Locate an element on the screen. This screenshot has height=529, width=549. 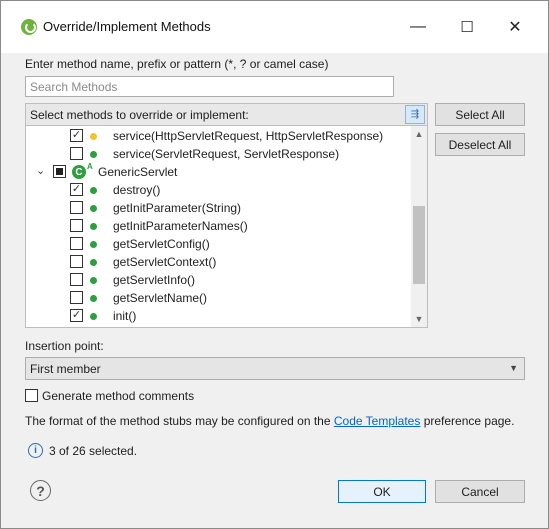
tree-row: service(ServletRequest, ServletResponse) is located at coordinates (218, 154).